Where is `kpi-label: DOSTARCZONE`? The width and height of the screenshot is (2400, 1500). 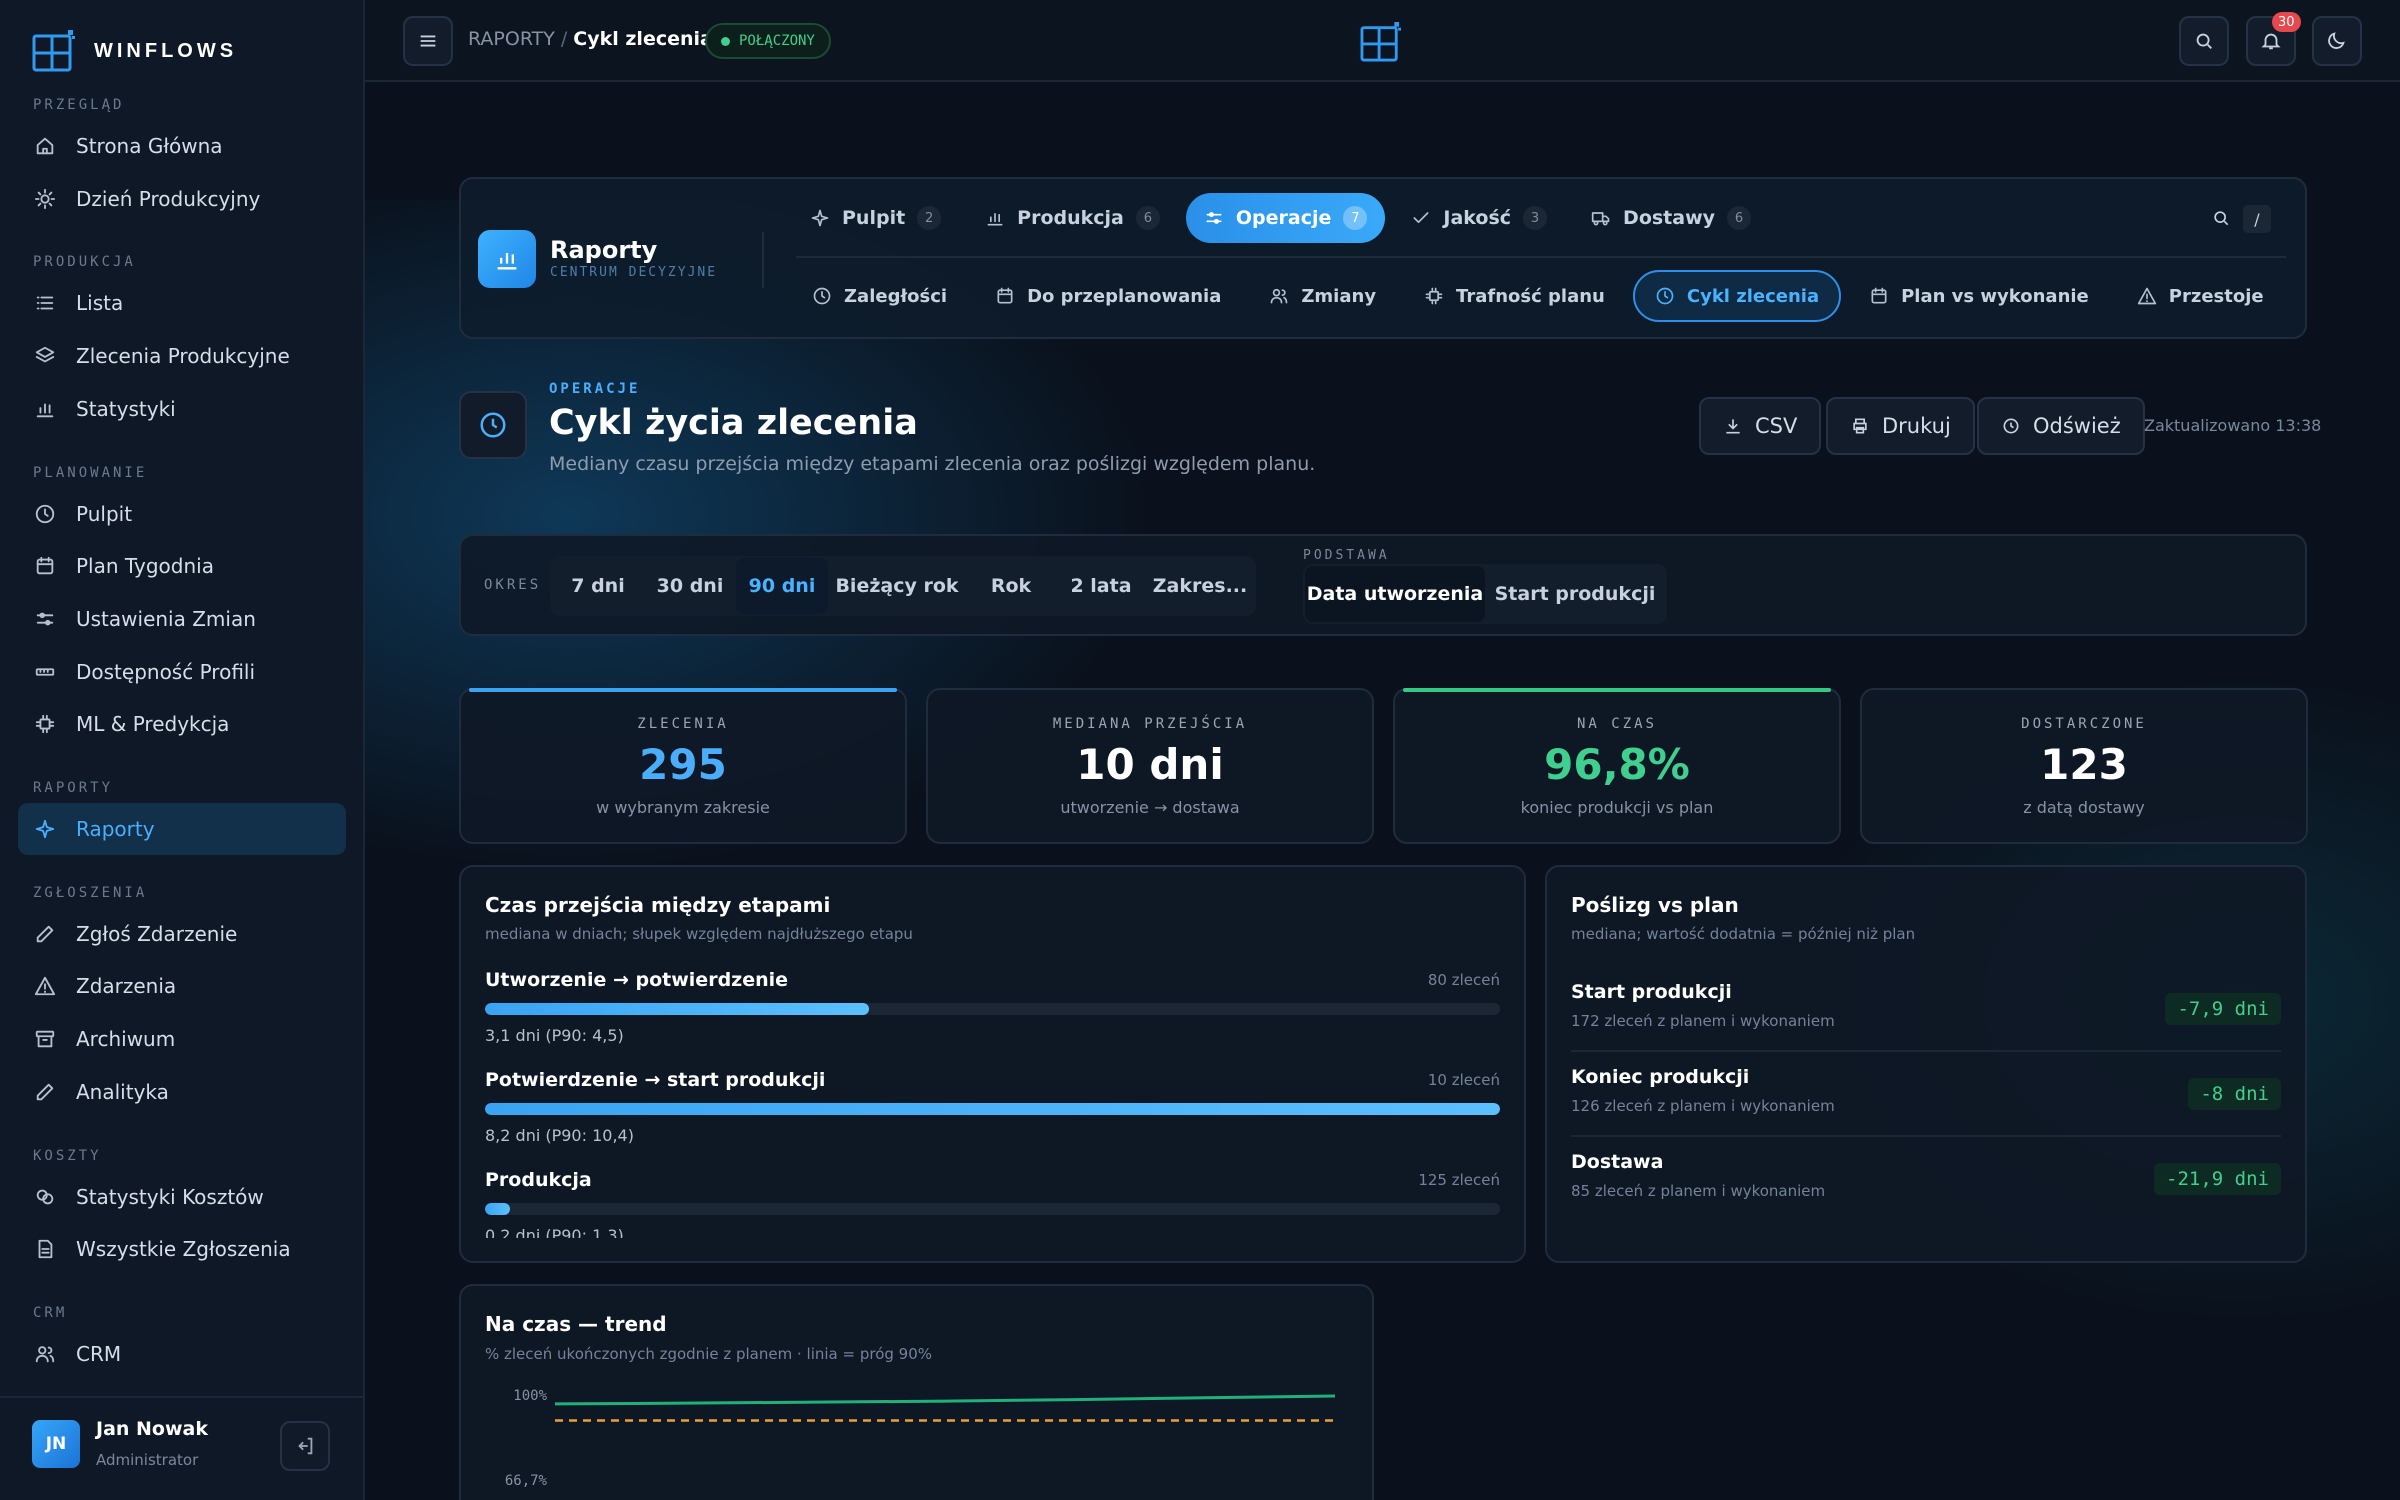 kpi-label: DOSTARCZONE is located at coordinates (2084, 724).